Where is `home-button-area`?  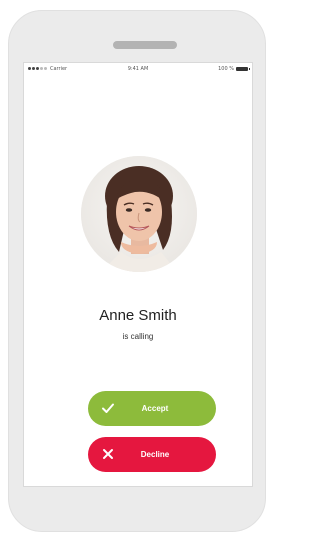
home-button-area is located at coordinates (138, 510).